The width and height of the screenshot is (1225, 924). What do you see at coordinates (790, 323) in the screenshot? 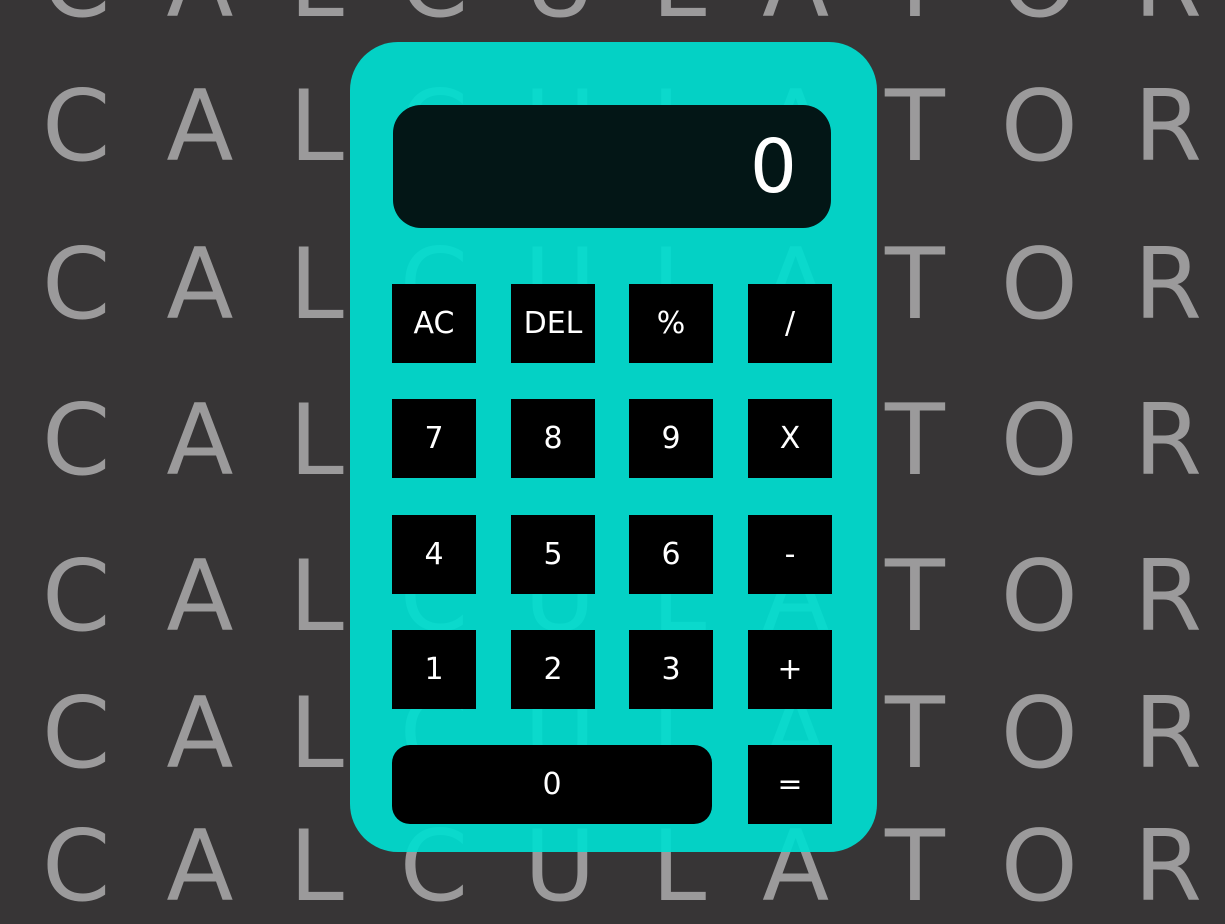
I see `key-divide: /` at bounding box center [790, 323].